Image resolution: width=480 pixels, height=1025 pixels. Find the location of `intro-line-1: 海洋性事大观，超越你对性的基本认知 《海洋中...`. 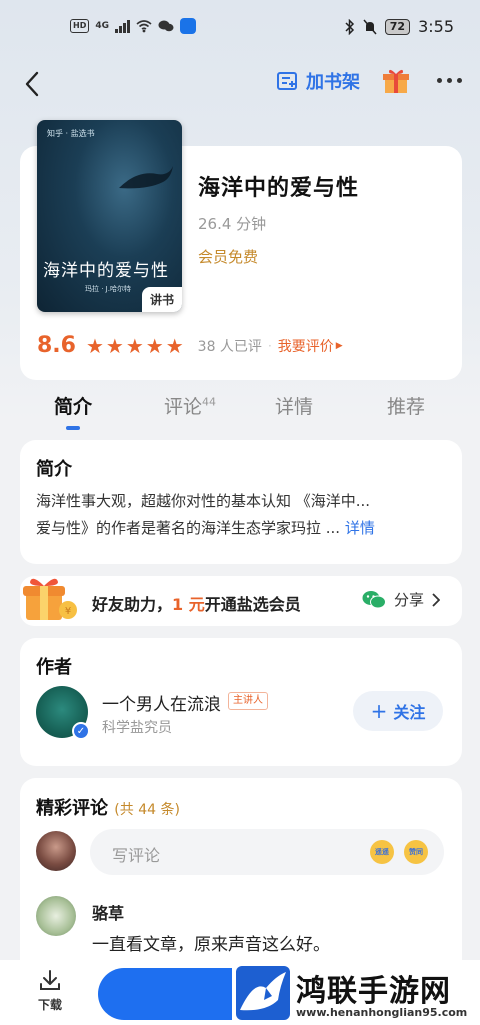

intro-line-1: 海洋性事大观，超越你对性的基本认知 《海洋中... is located at coordinates (203, 501).